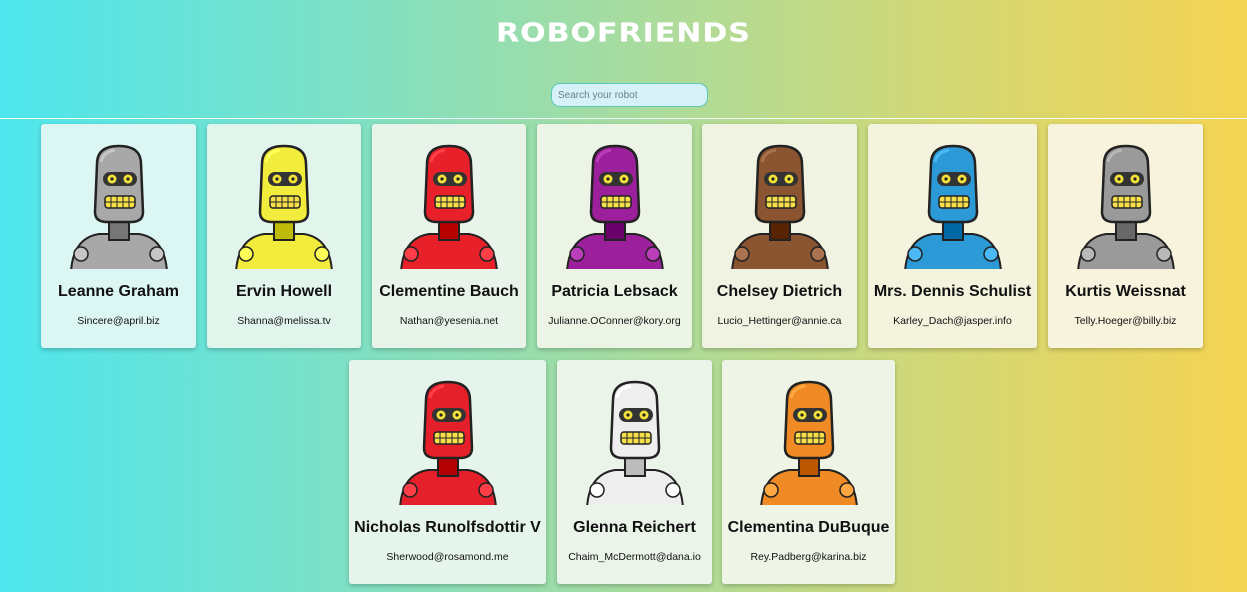 Image resolution: width=1247 pixels, height=592 pixels. Describe the element at coordinates (808, 527) in the screenshot. I see `robot-name: Clementina DuBuque` at that location.